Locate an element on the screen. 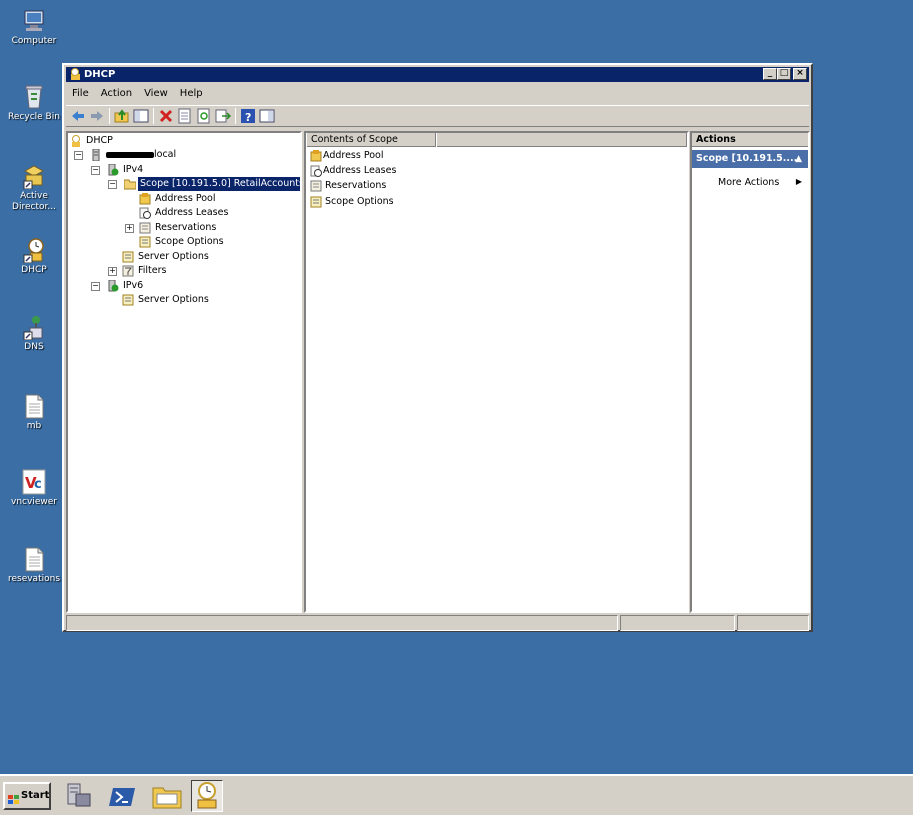  window-titlebar: DHCP _ □ × is located at coordinates (437, 74).